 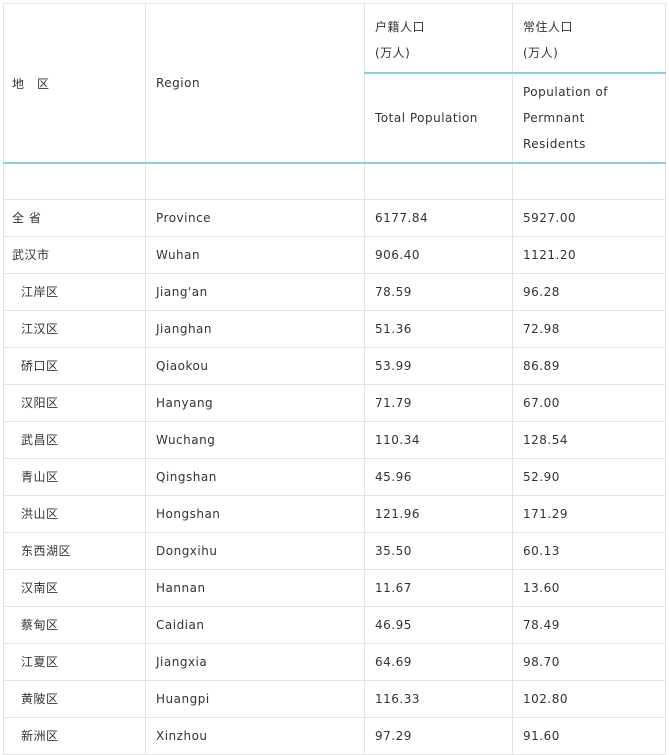 I want to click on region-zh-cell: 江汉区, so click(x=74, y=328).